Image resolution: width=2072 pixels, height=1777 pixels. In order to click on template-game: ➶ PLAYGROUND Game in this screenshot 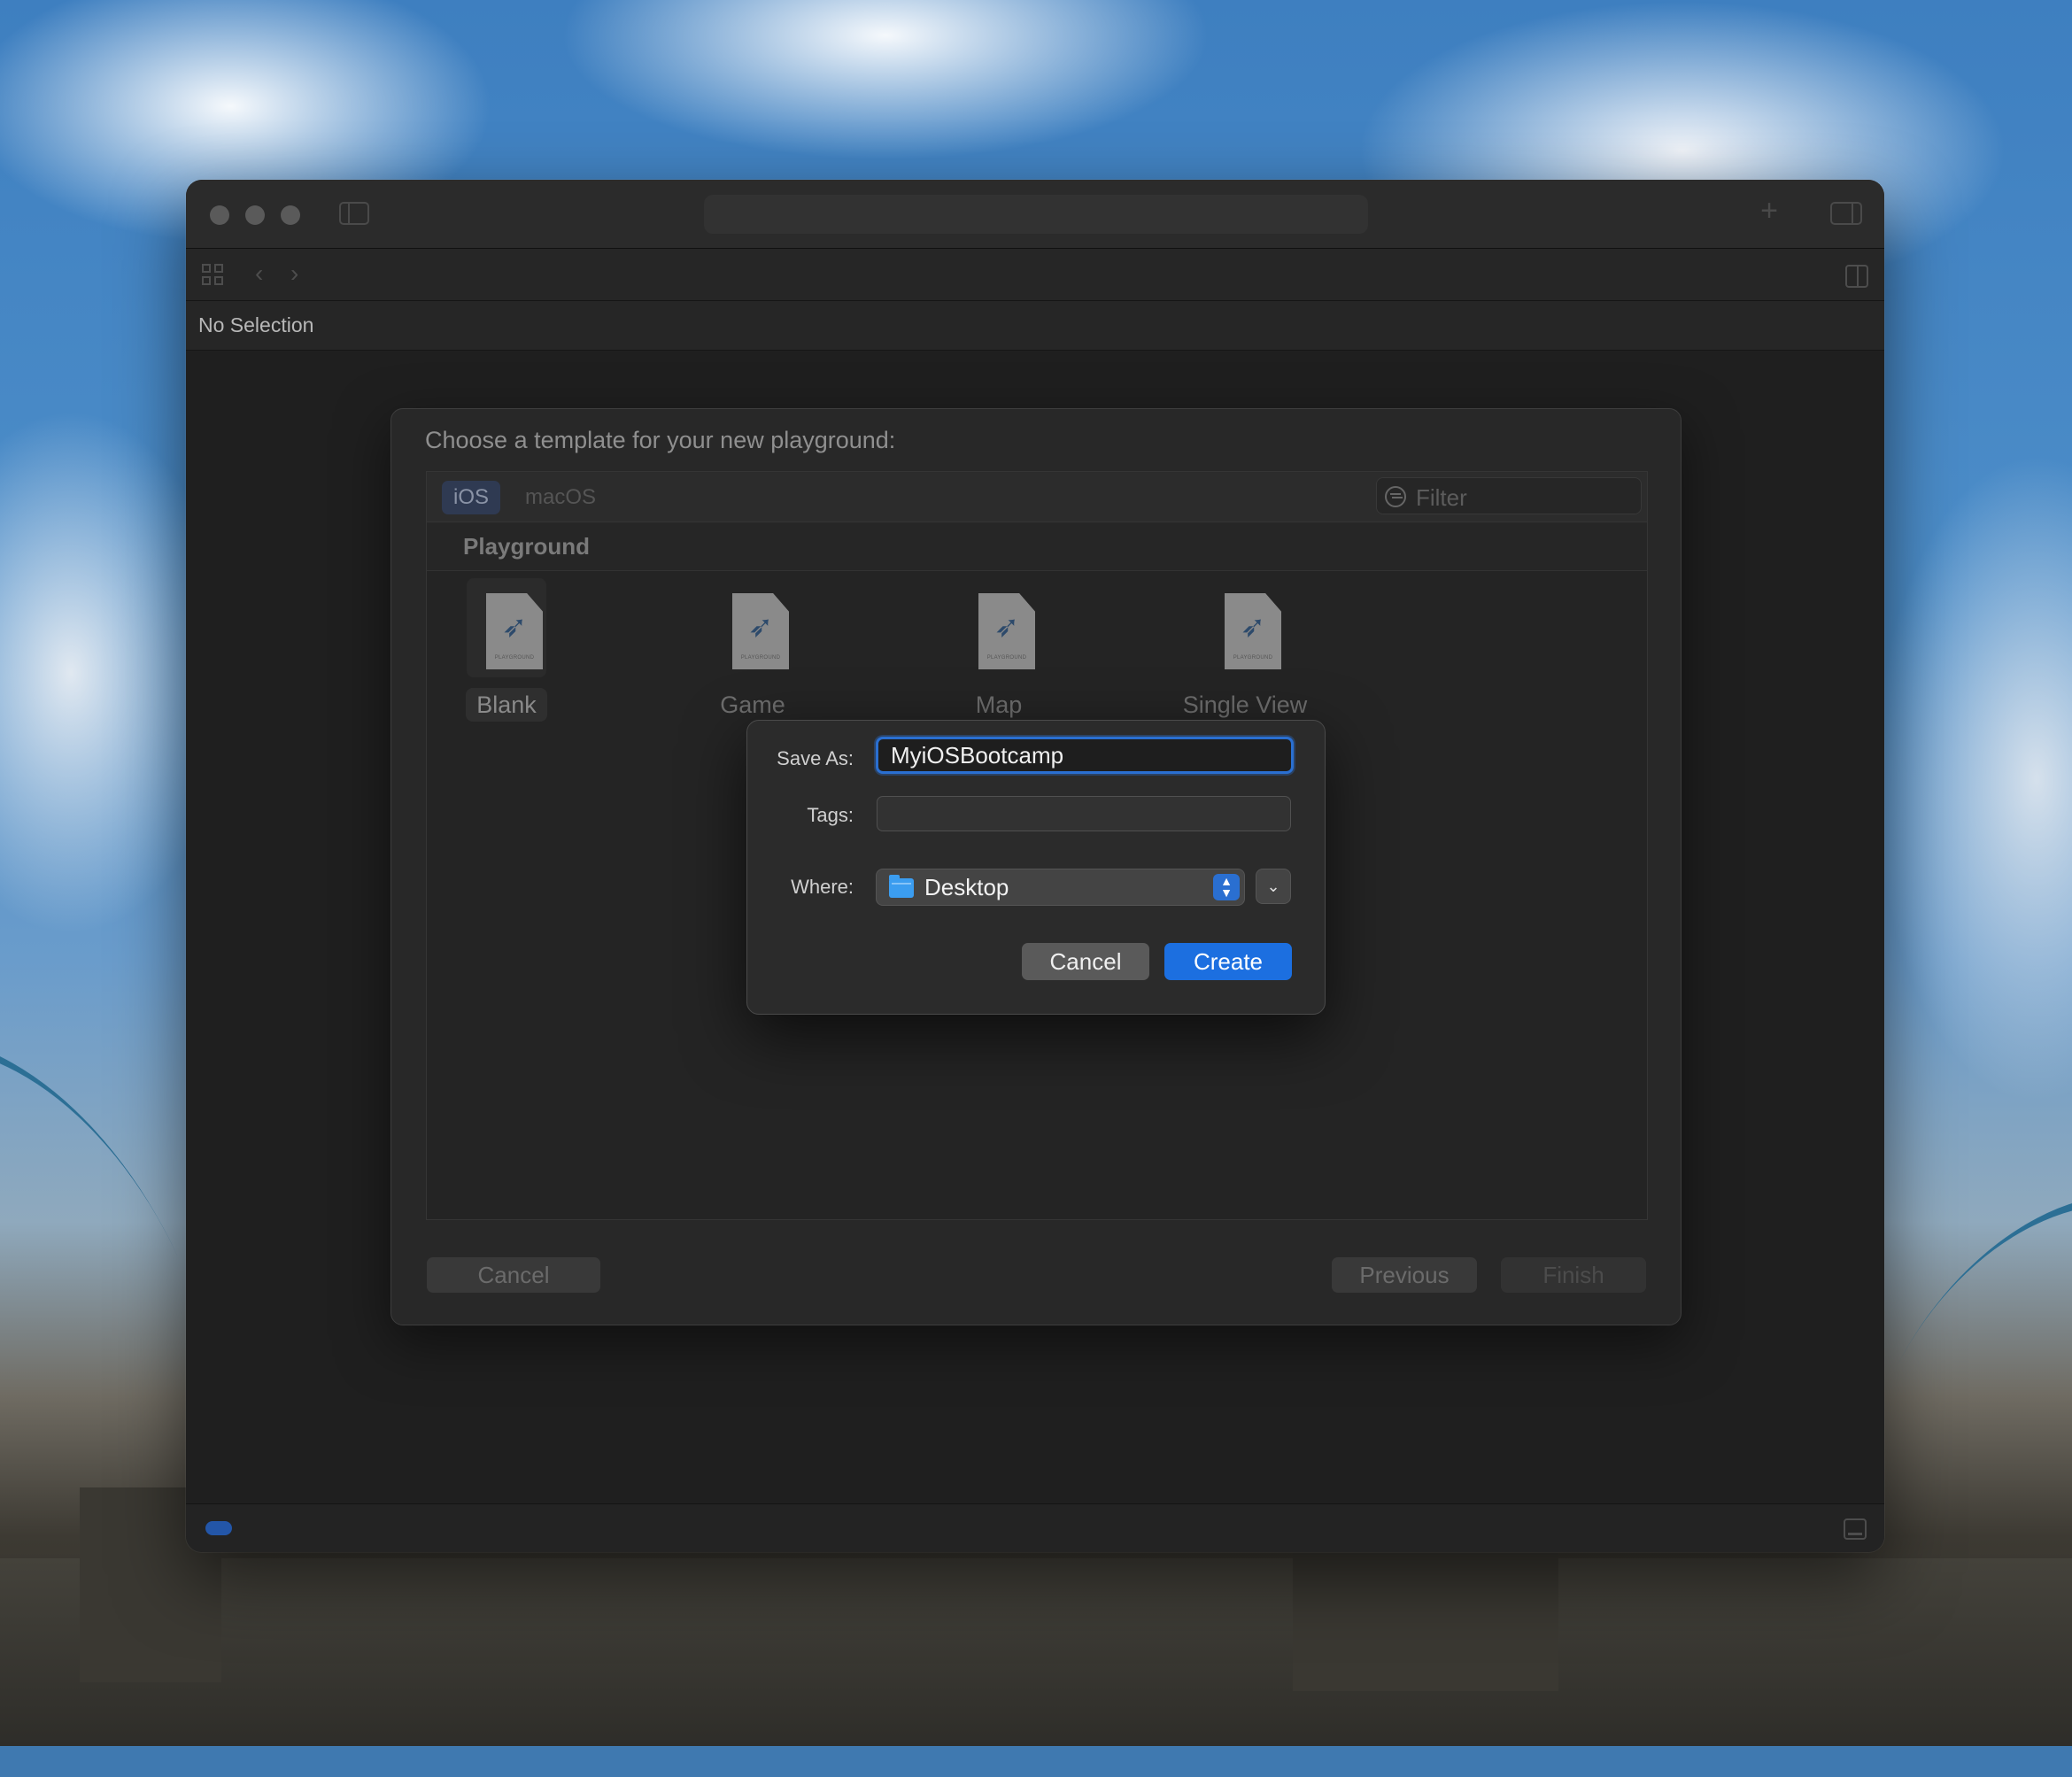, I will do `click(752, 658)`.